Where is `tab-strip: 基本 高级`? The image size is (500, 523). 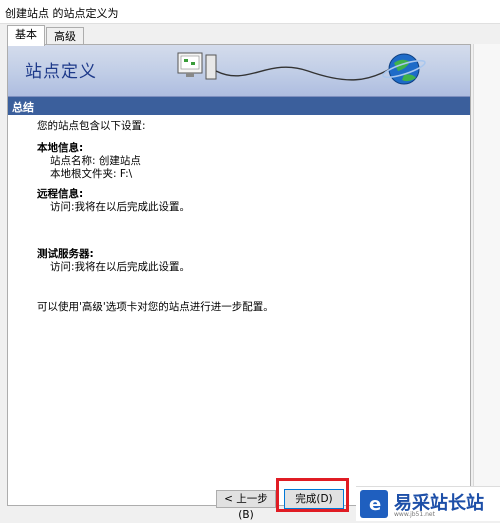
tab-strip: 基本 高级 is located at coordinates (250, 35).